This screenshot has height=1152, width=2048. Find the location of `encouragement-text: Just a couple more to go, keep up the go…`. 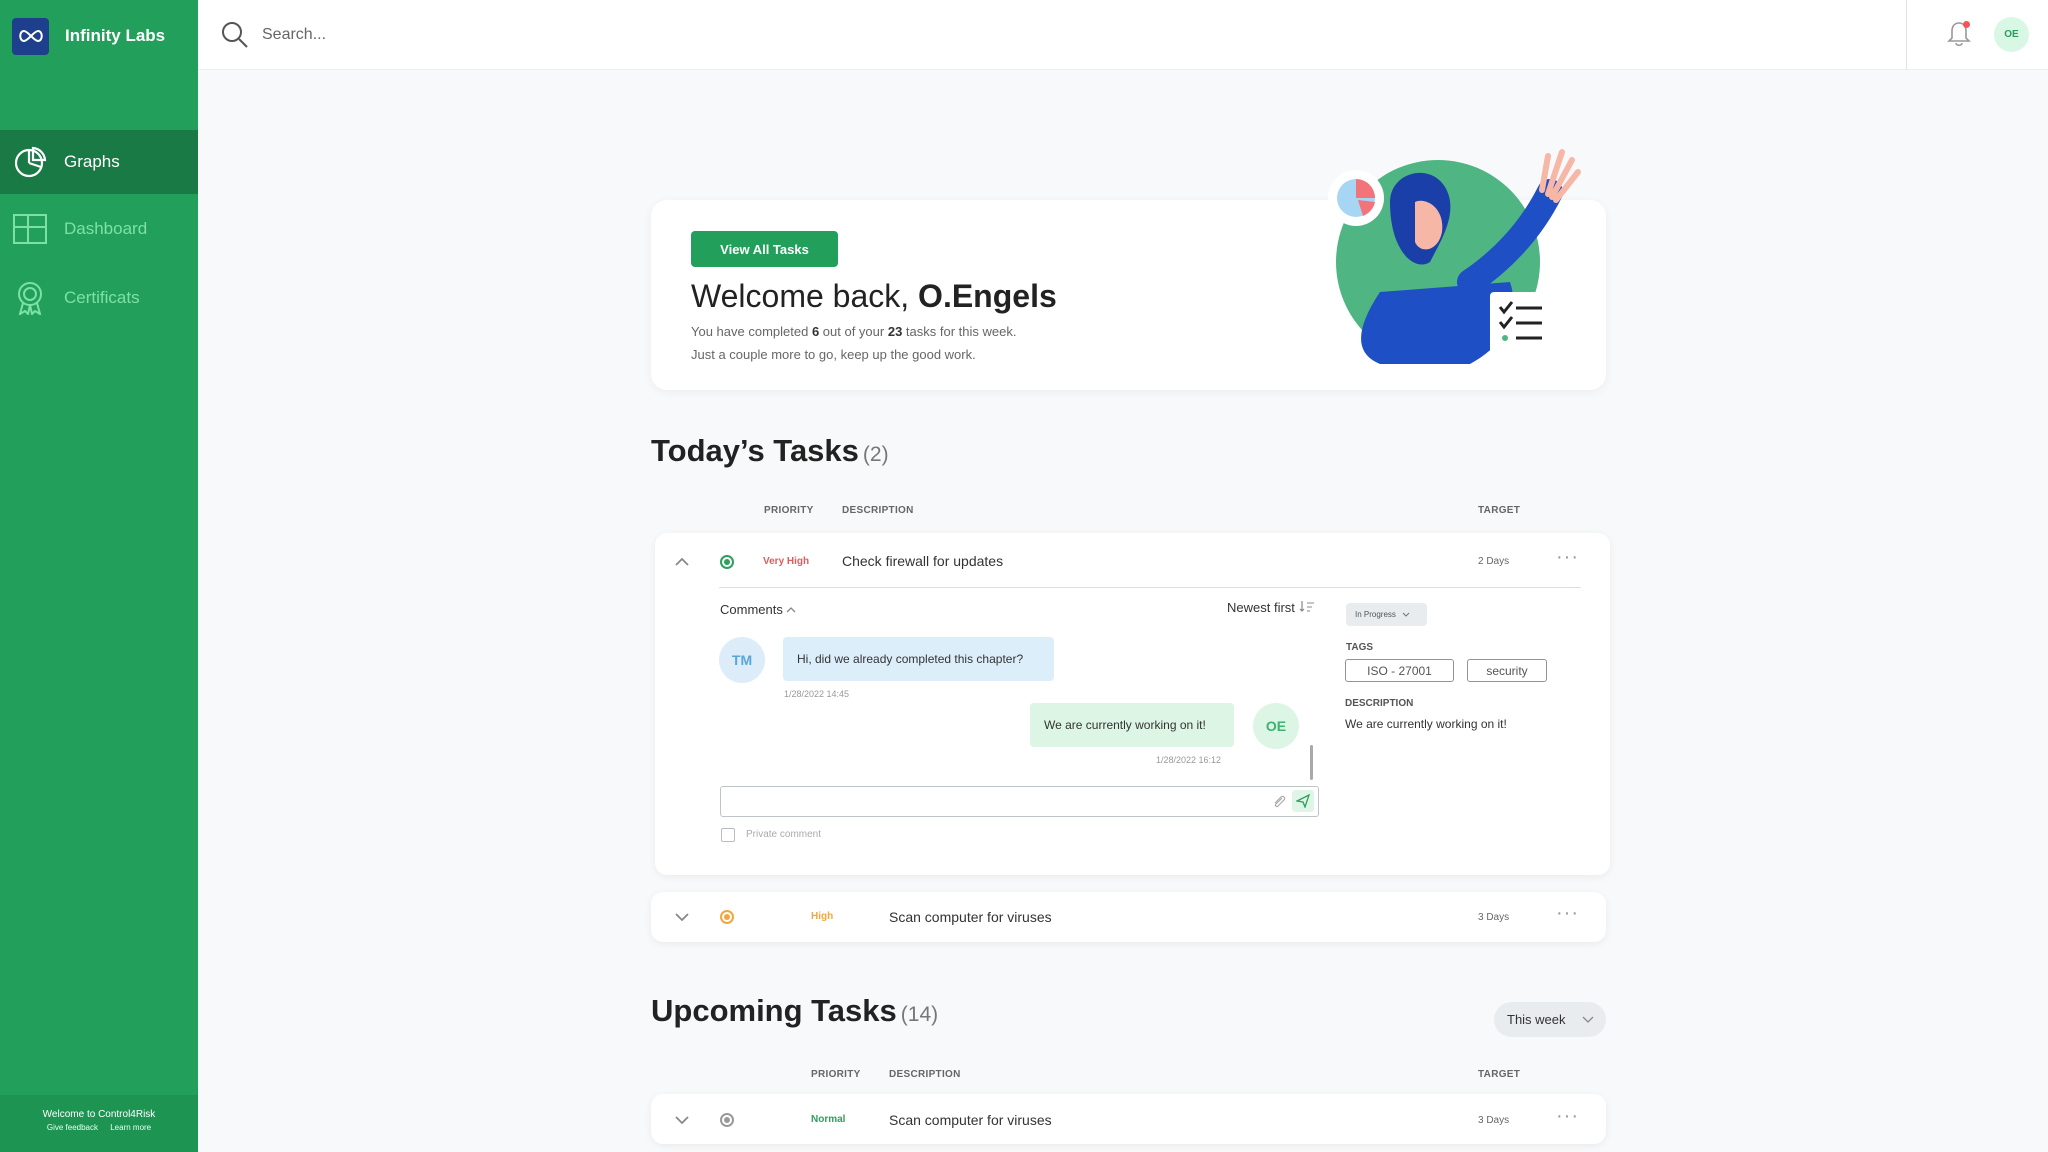

encouragement-text: Just a couple more to go, keep up the go… is located at coordinates (833, 354).